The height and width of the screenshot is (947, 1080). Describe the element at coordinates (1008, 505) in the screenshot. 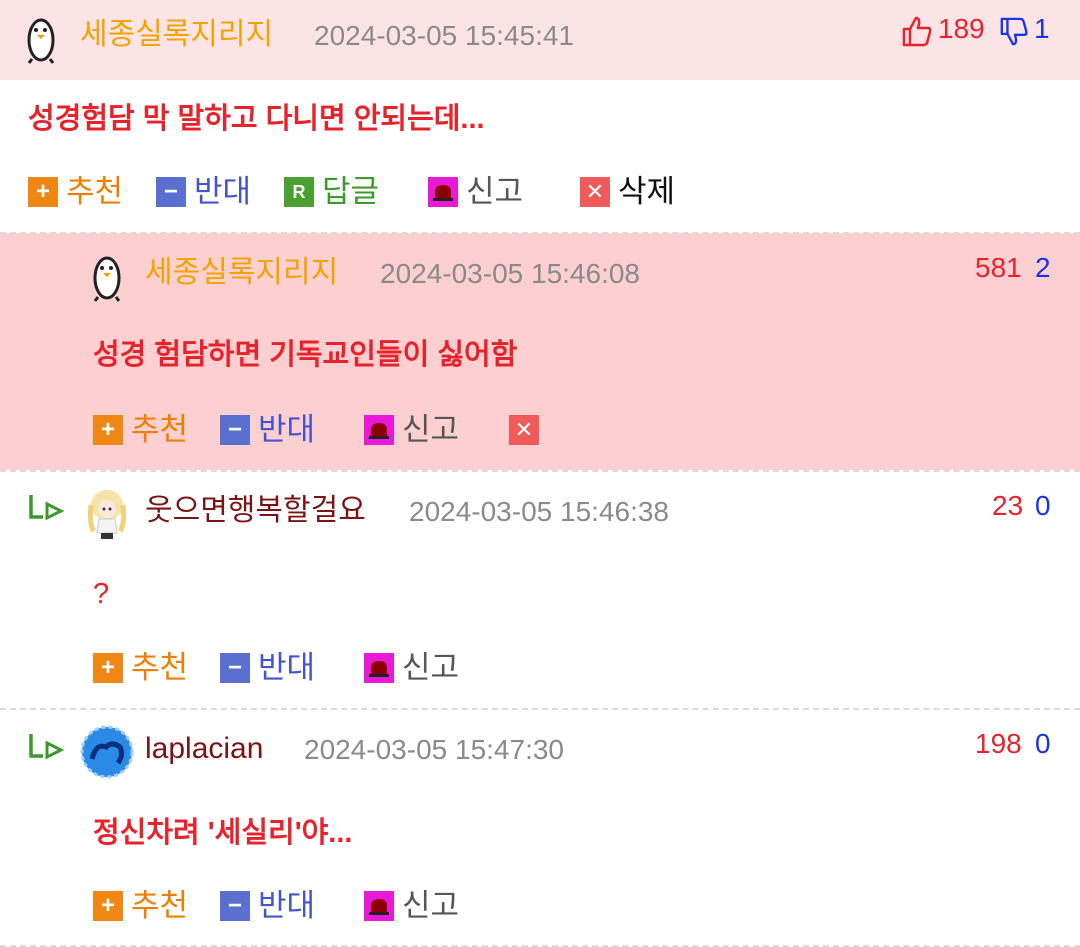

I see `upvote-count: 23` at that location.